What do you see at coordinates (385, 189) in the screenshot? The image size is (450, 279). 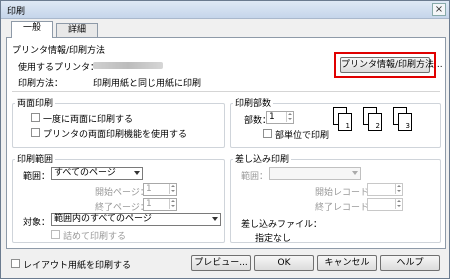 I see `start-record-spinner` at bounding box center [385, 189].